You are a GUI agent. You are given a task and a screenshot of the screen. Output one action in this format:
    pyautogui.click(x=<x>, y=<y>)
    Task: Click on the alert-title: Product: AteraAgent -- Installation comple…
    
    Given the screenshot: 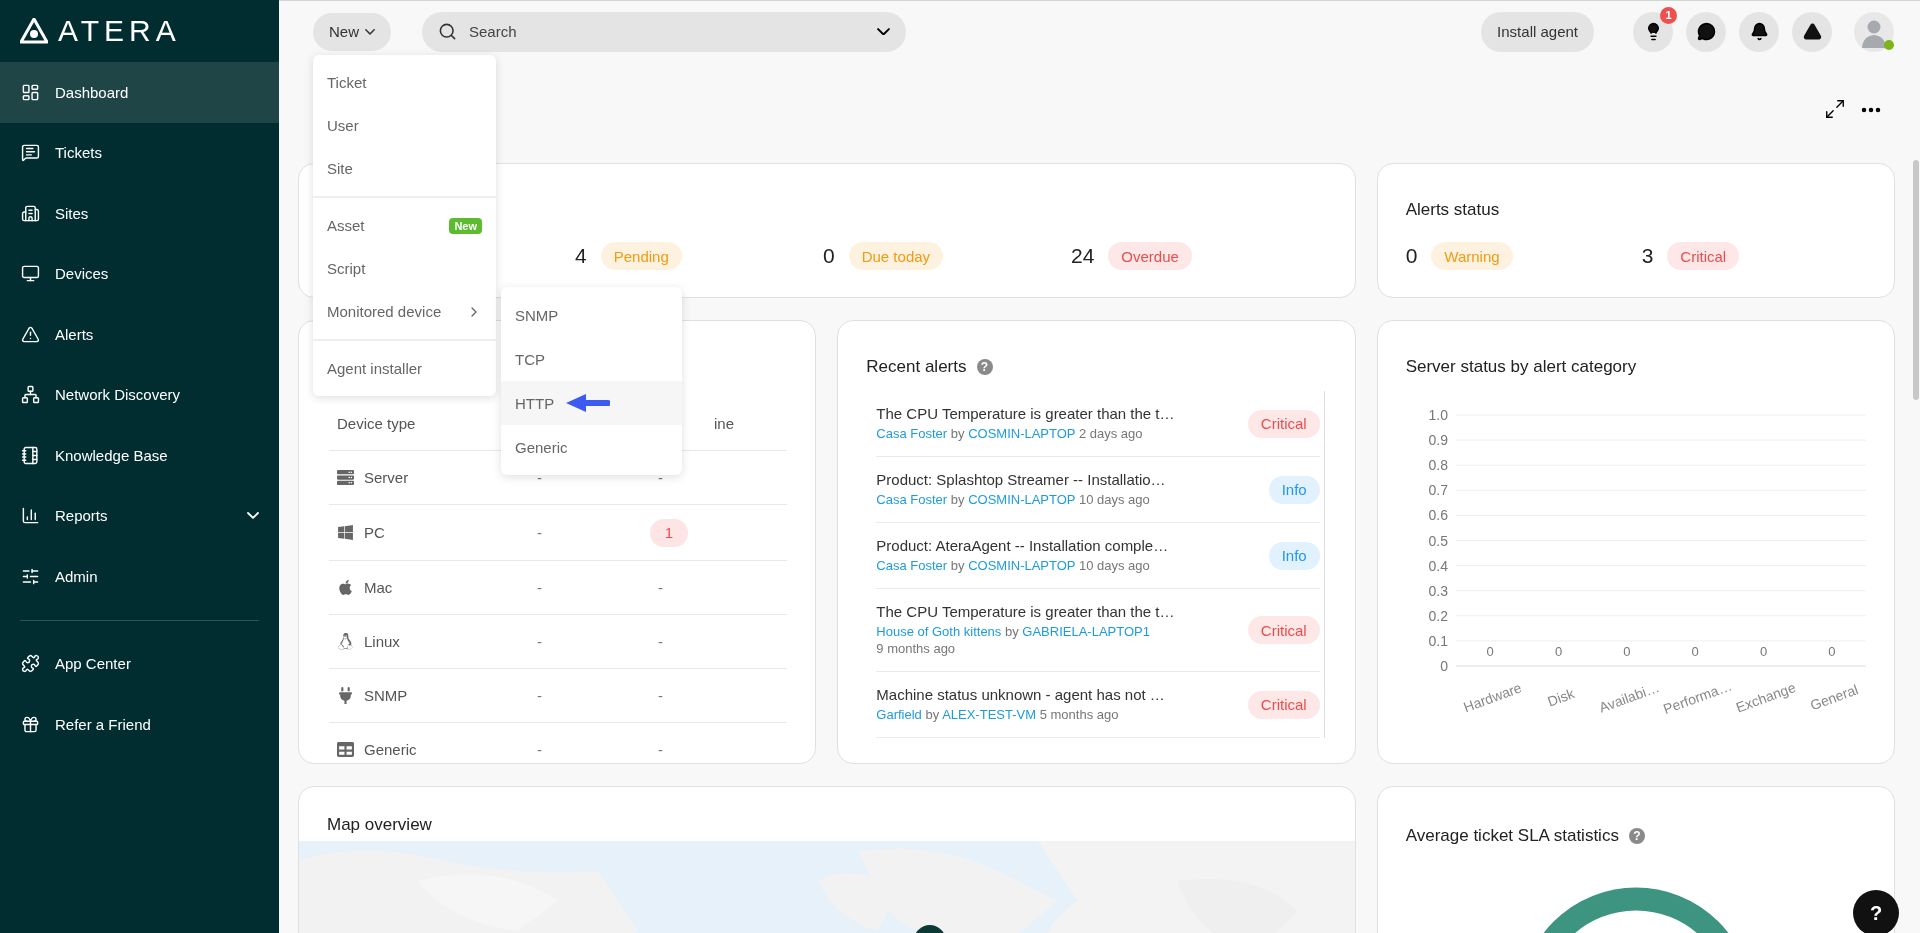 What is the action you would take?
    pyautogui.click(x=1023, y=545)
    